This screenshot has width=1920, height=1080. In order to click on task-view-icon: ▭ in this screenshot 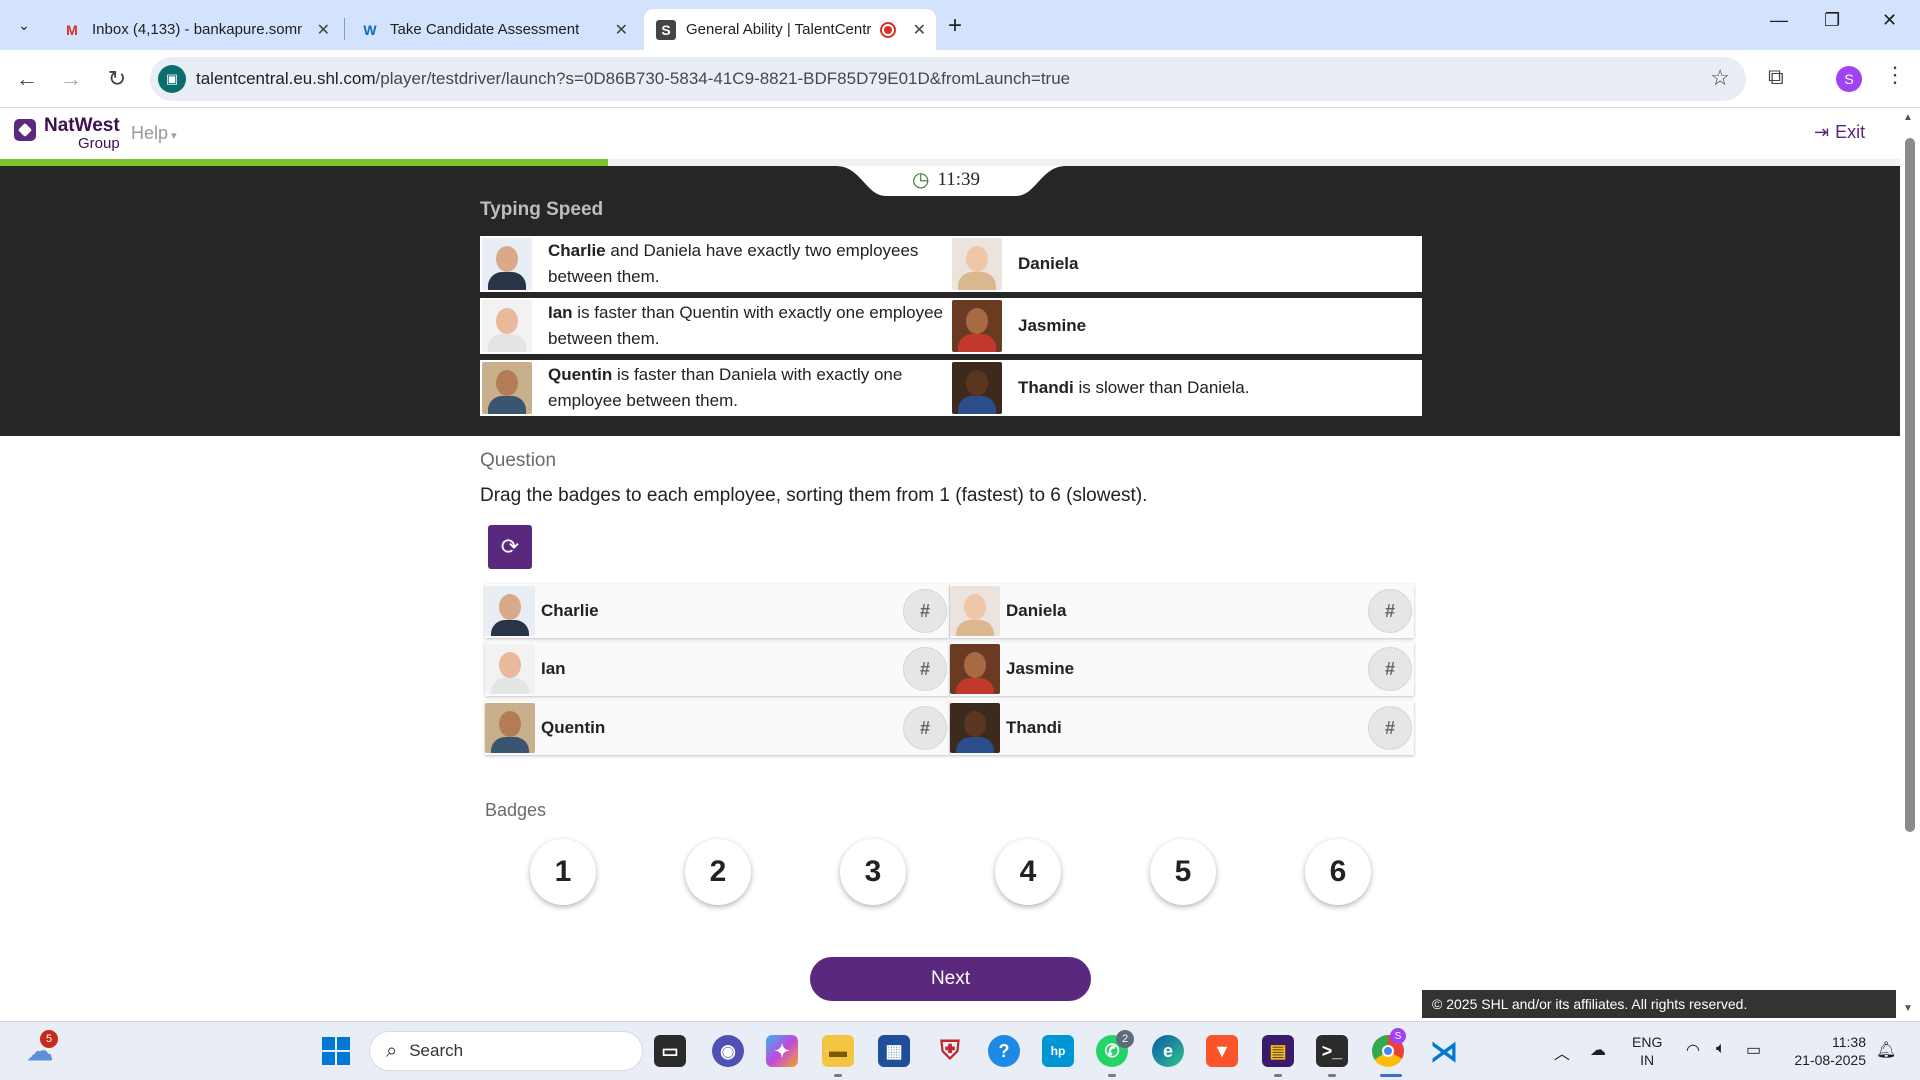, I will do `click(670, 1051)`.